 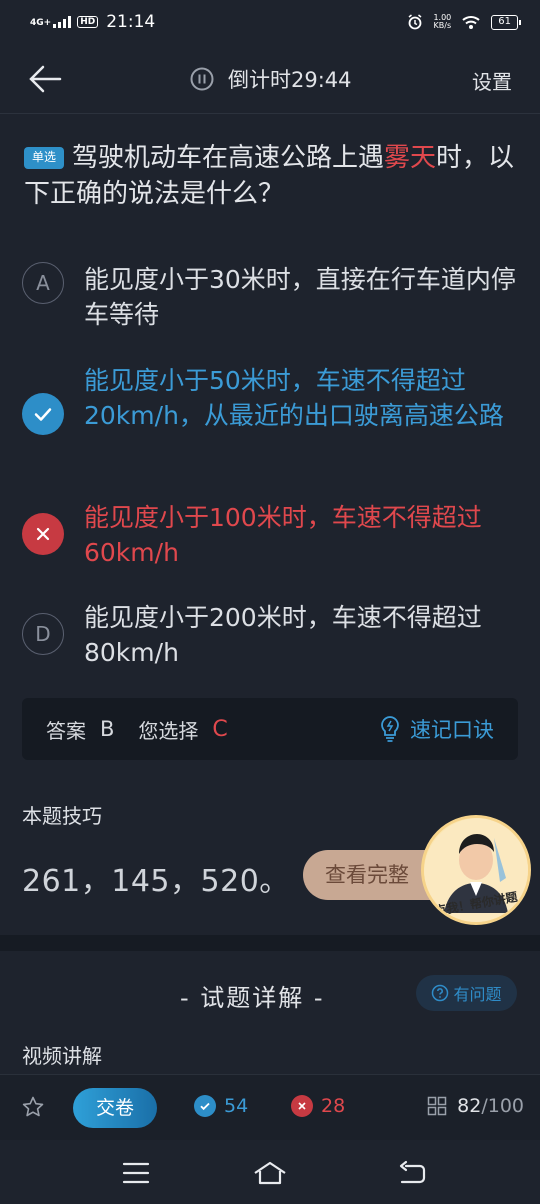 I want to click on progress-indicator: 82/100, so click(x=475, y=1106).